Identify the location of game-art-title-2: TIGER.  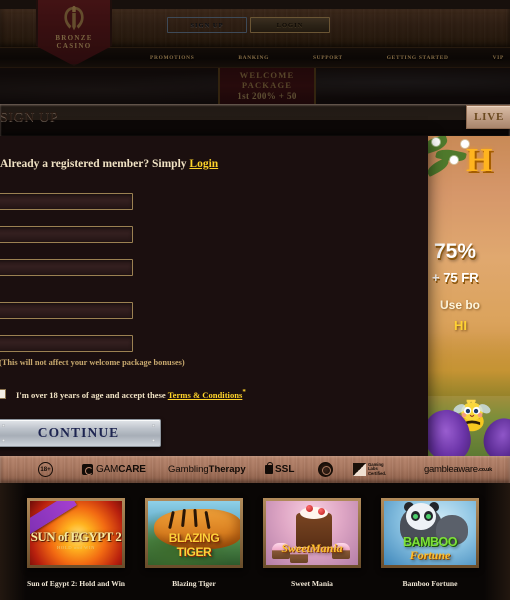
(194, 552).